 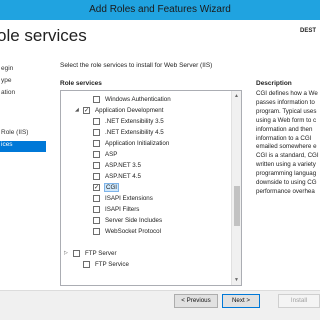 What do you see at coordinates (122, 209) in the screenshot?
I see `tree-row-label: ISAPI Filters` at bounding box center [122, 209].